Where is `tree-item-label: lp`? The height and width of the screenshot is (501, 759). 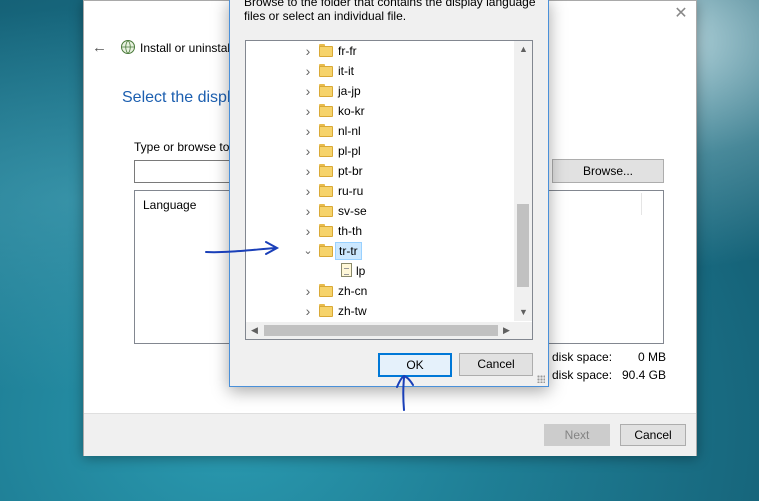 tree-item-label: lp is located at coordinates (361, 271).